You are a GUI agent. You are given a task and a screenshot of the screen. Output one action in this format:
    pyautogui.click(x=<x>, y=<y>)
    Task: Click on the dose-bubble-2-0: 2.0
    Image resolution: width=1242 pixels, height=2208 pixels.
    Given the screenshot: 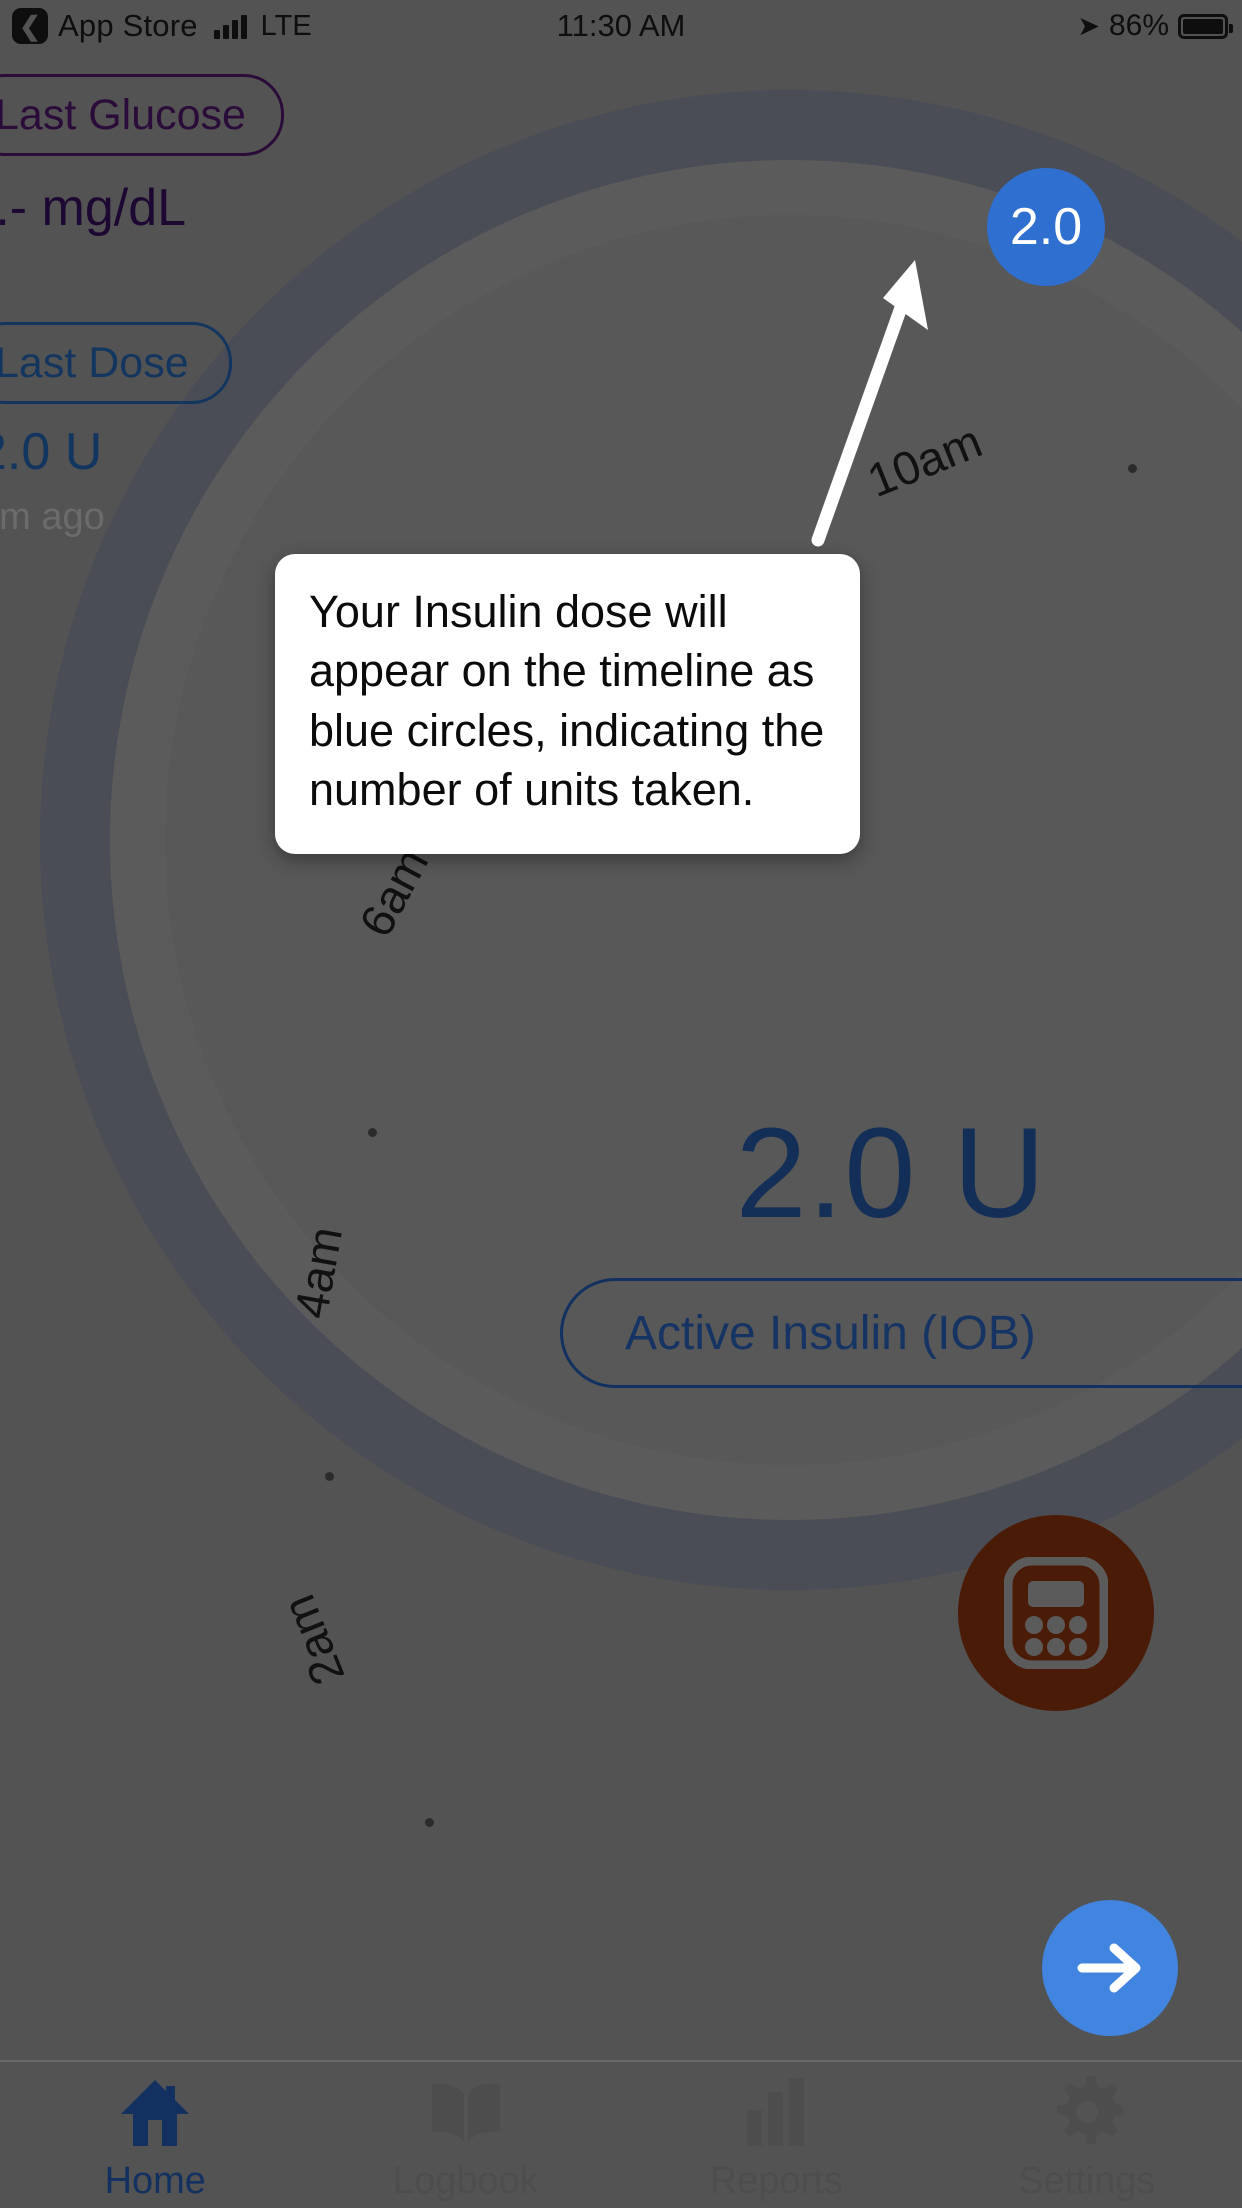 What is the action you would take?
    pyautogui.click(x=1046, y=227)
    